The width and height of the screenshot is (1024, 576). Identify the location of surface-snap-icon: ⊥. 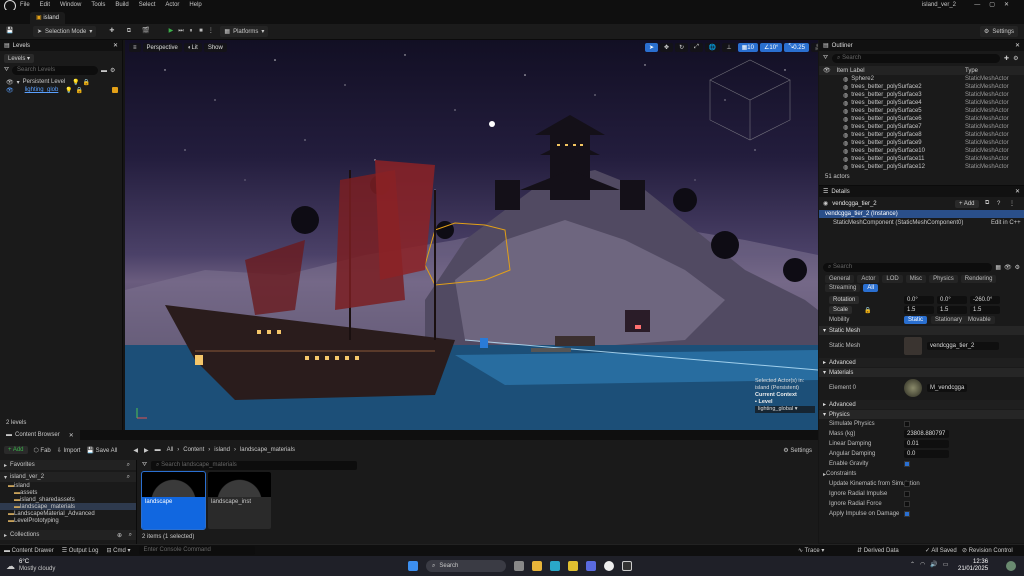
(729, 47).